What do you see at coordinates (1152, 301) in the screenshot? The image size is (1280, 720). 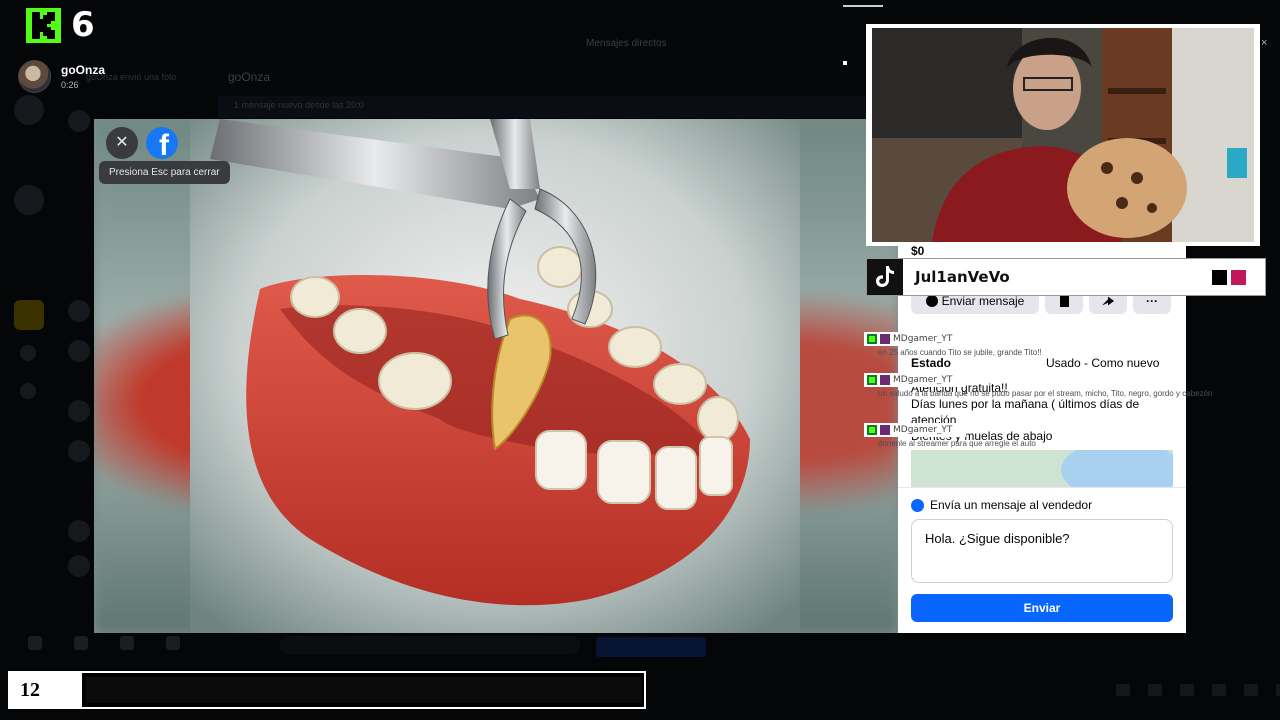 I see `more-icon: ···` at bounding box center [1152, 301].